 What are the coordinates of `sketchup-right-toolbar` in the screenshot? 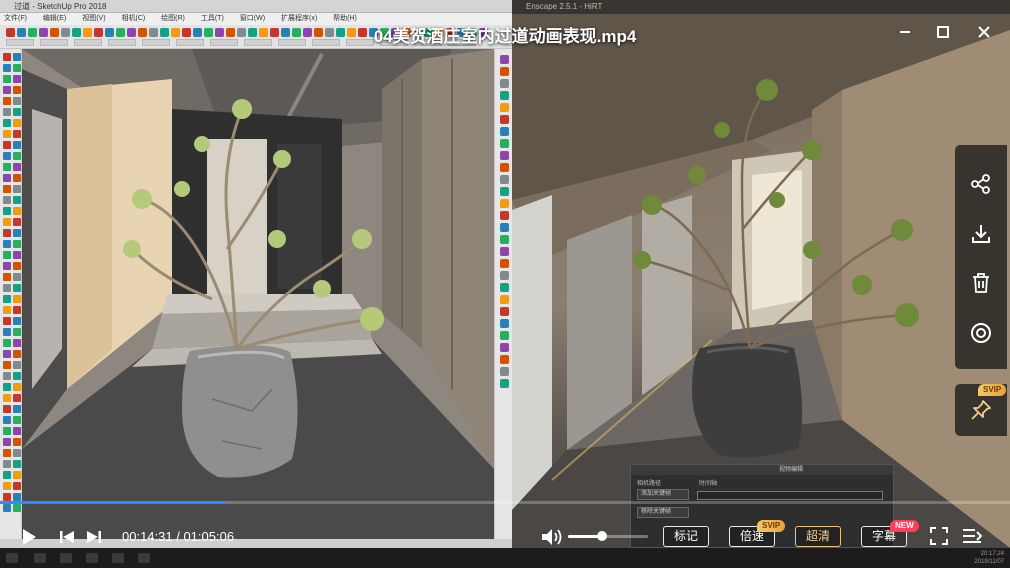 It's located at (503, 298).